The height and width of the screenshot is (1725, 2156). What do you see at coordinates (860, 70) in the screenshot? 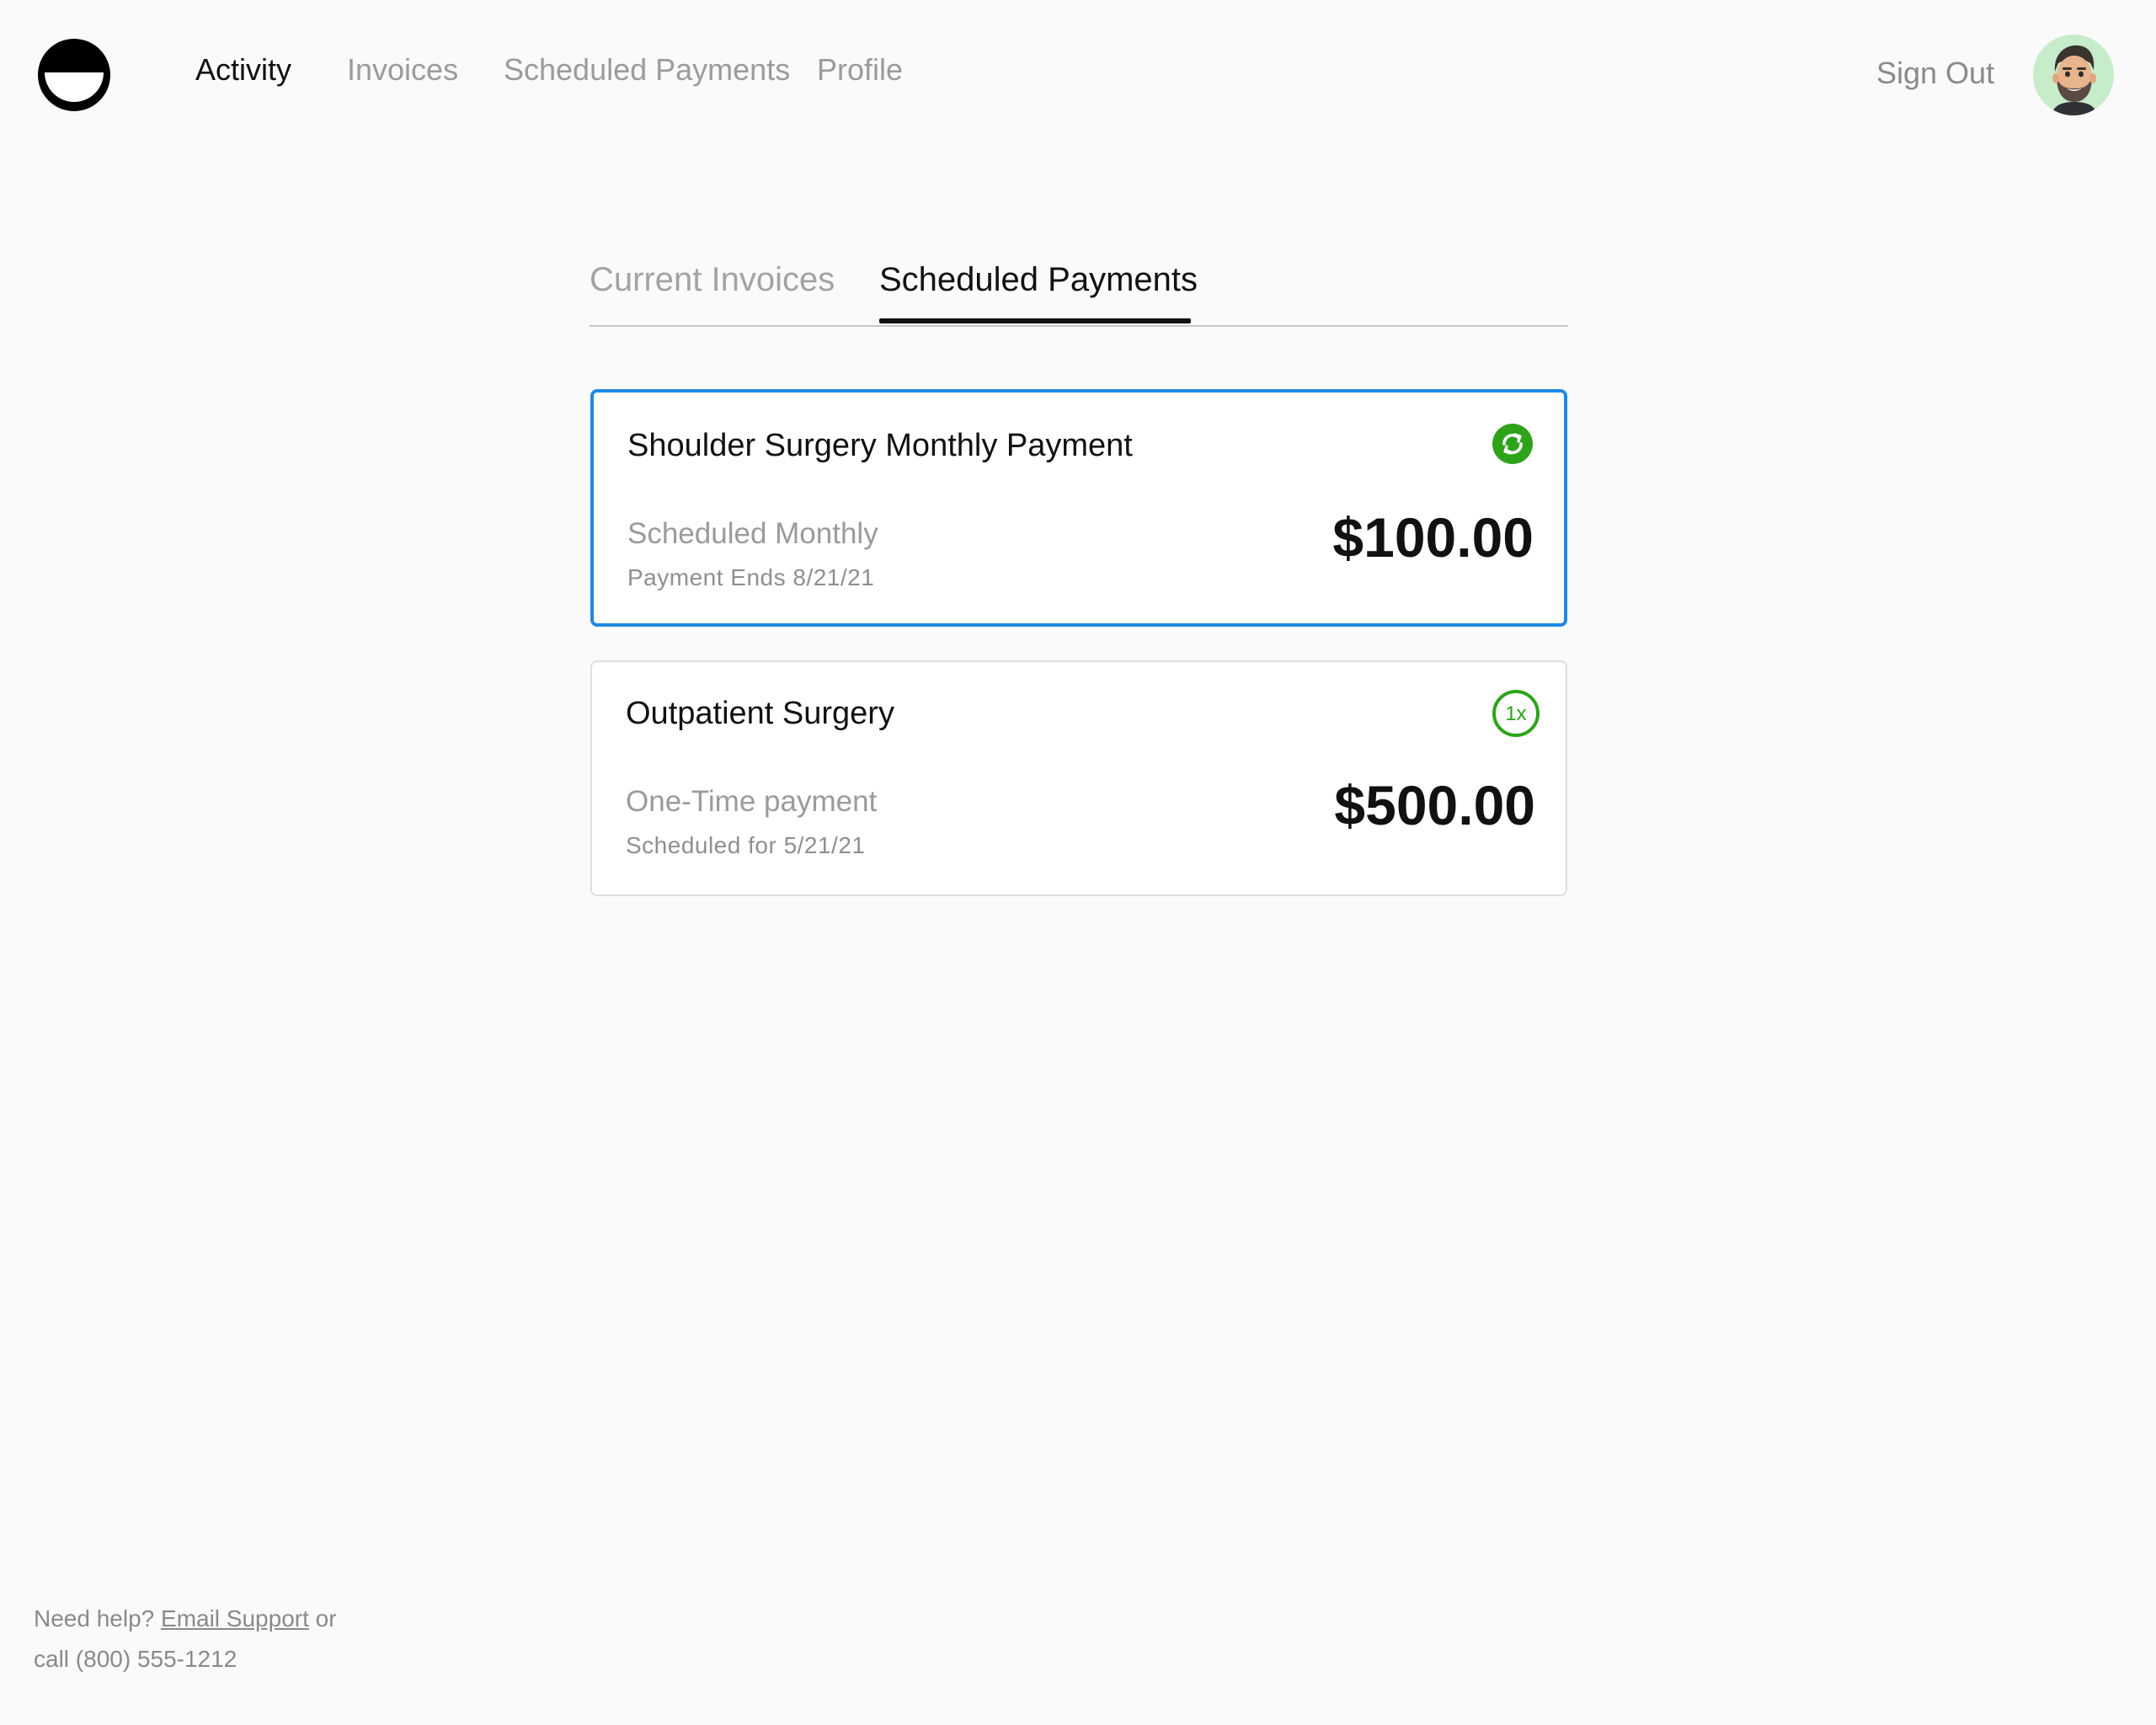
I see `nav-item-profile: Profile` at bounding box center [860, 70].